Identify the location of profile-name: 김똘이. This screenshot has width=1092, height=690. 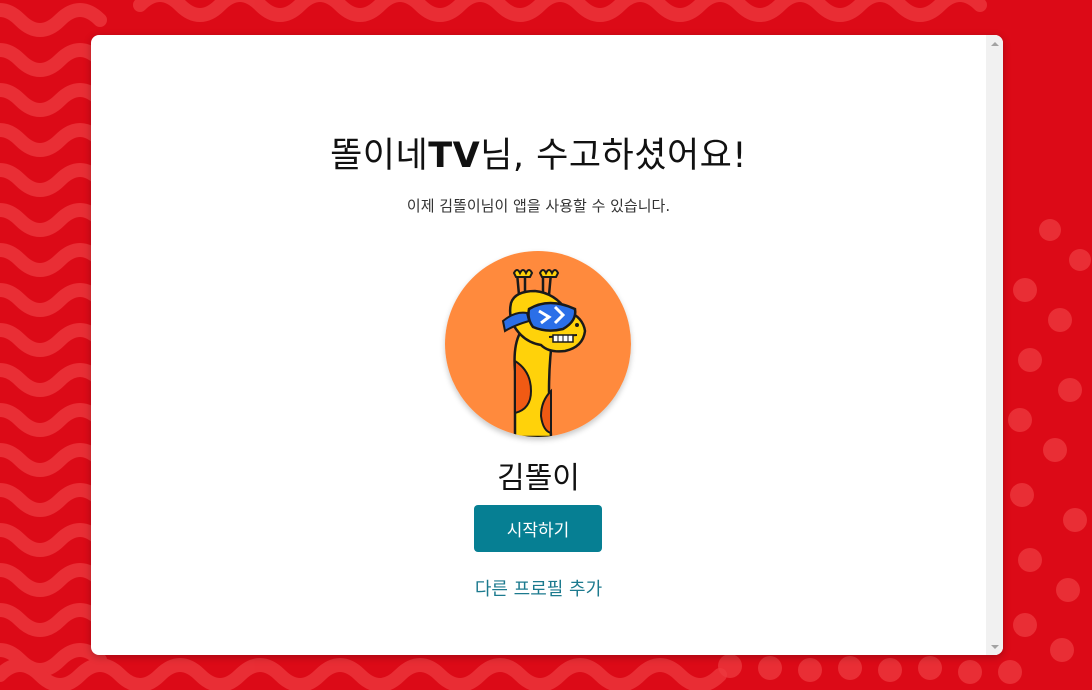
(538, 478).